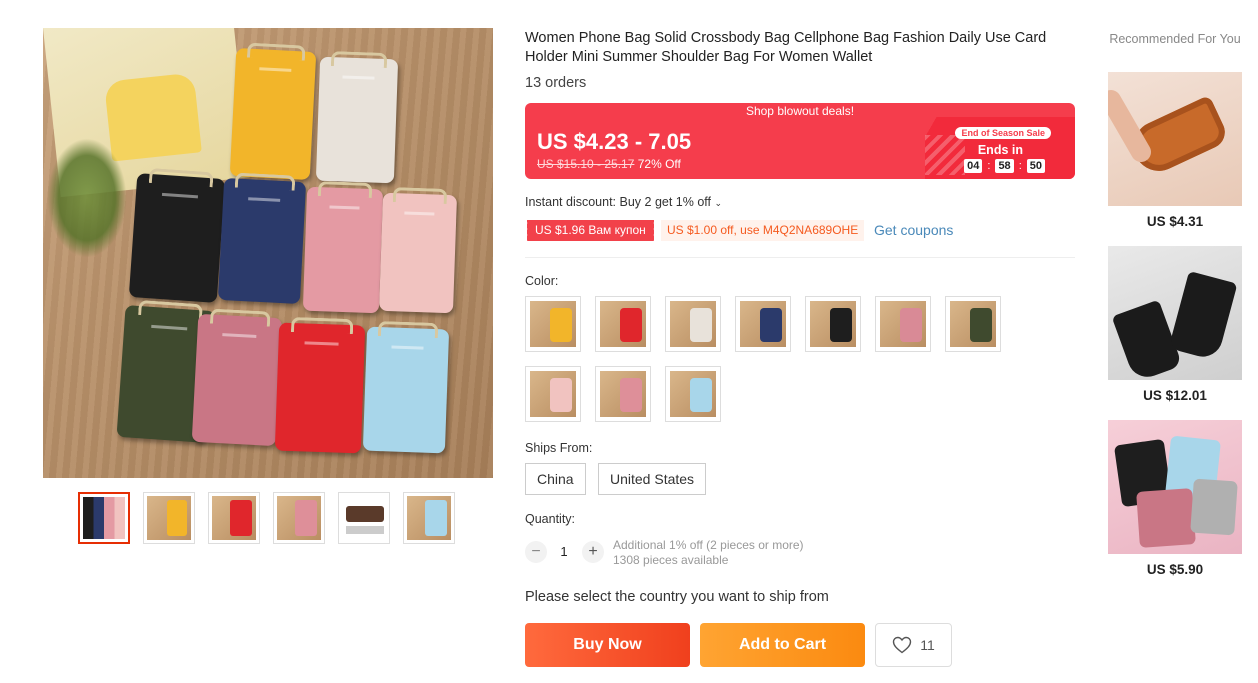 Image resolution: width=1258 pixels, height=683 pixels. I want to click on stripes-decoration, so click(945, 155).